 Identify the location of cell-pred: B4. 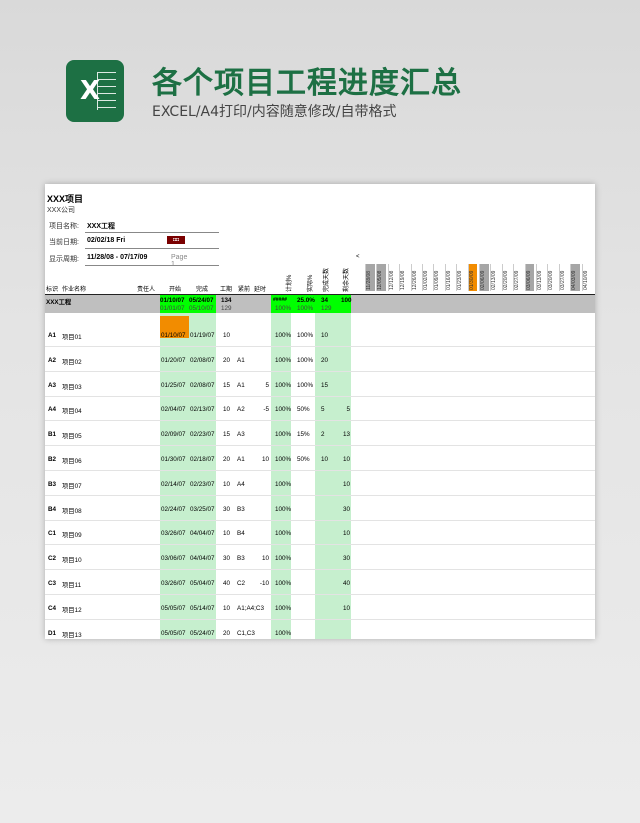
(241, 534).